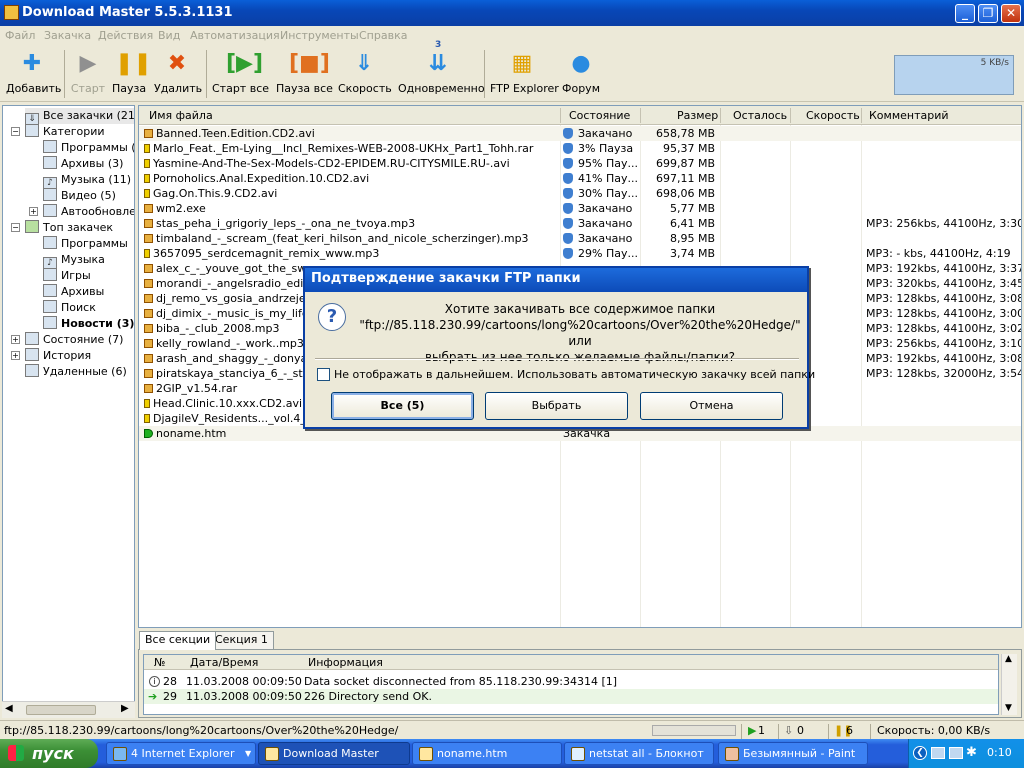  I want to click on menu-help: Справка, so click(383, 35).